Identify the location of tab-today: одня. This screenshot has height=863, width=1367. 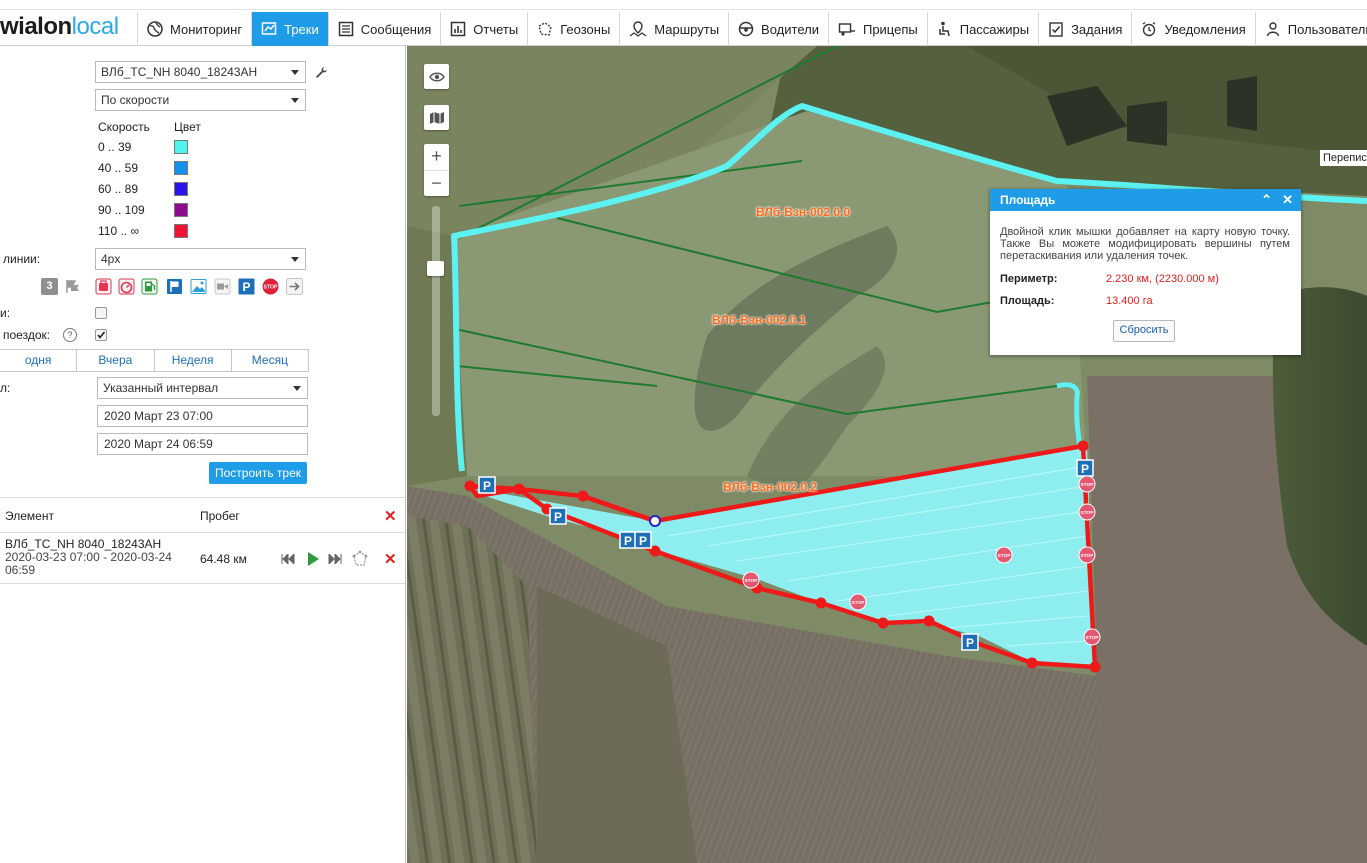
(38, 360).